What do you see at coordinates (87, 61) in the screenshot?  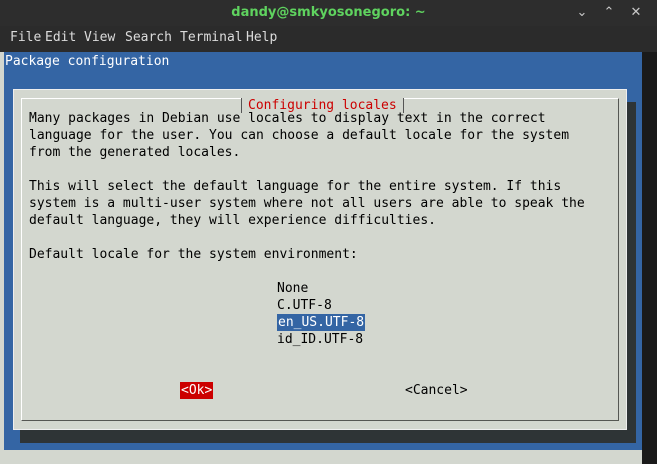 I see `screen-title: Package configuration` at bounding box center [87, 61].